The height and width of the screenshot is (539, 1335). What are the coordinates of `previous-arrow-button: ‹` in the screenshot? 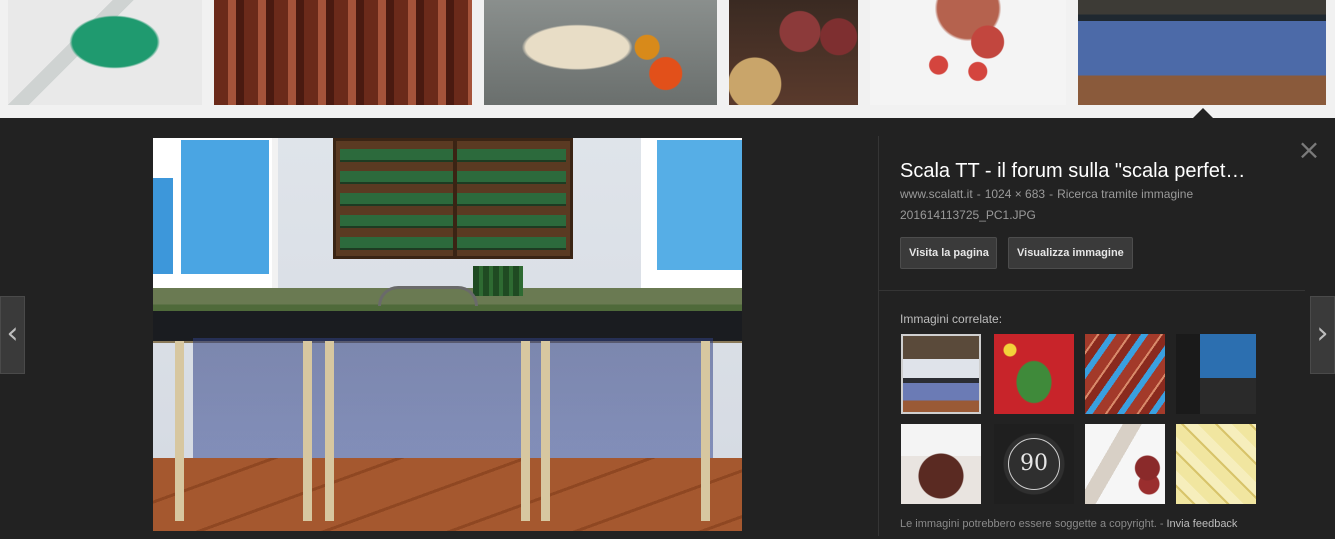 It's located at (12, 335).